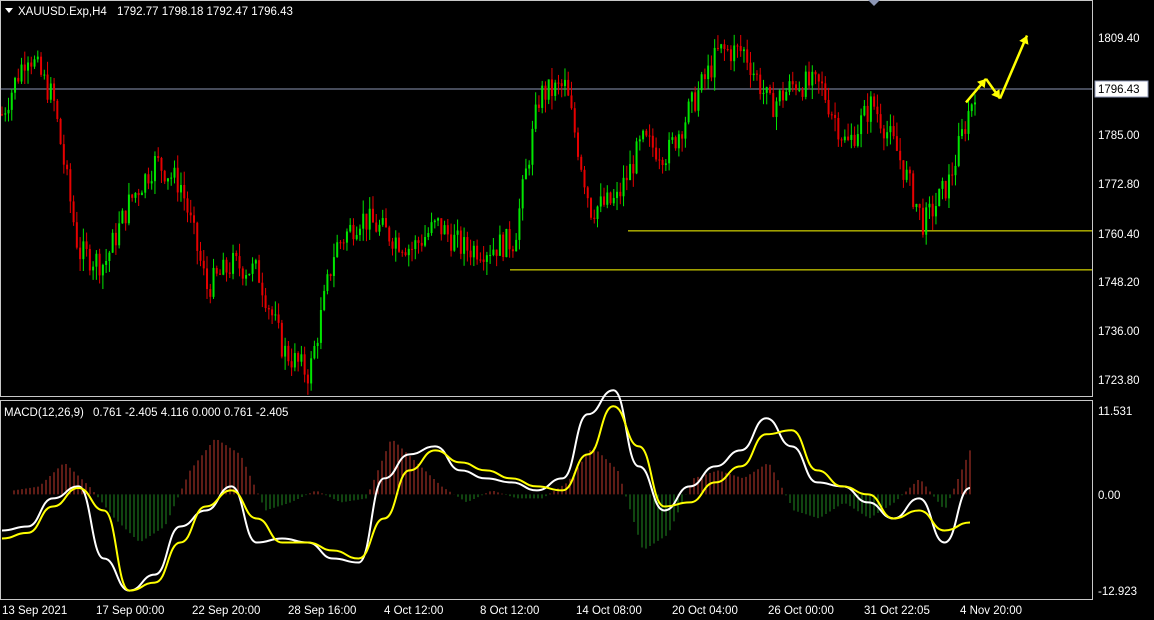  I want to click on forecast-arrows, so click(997, 69).